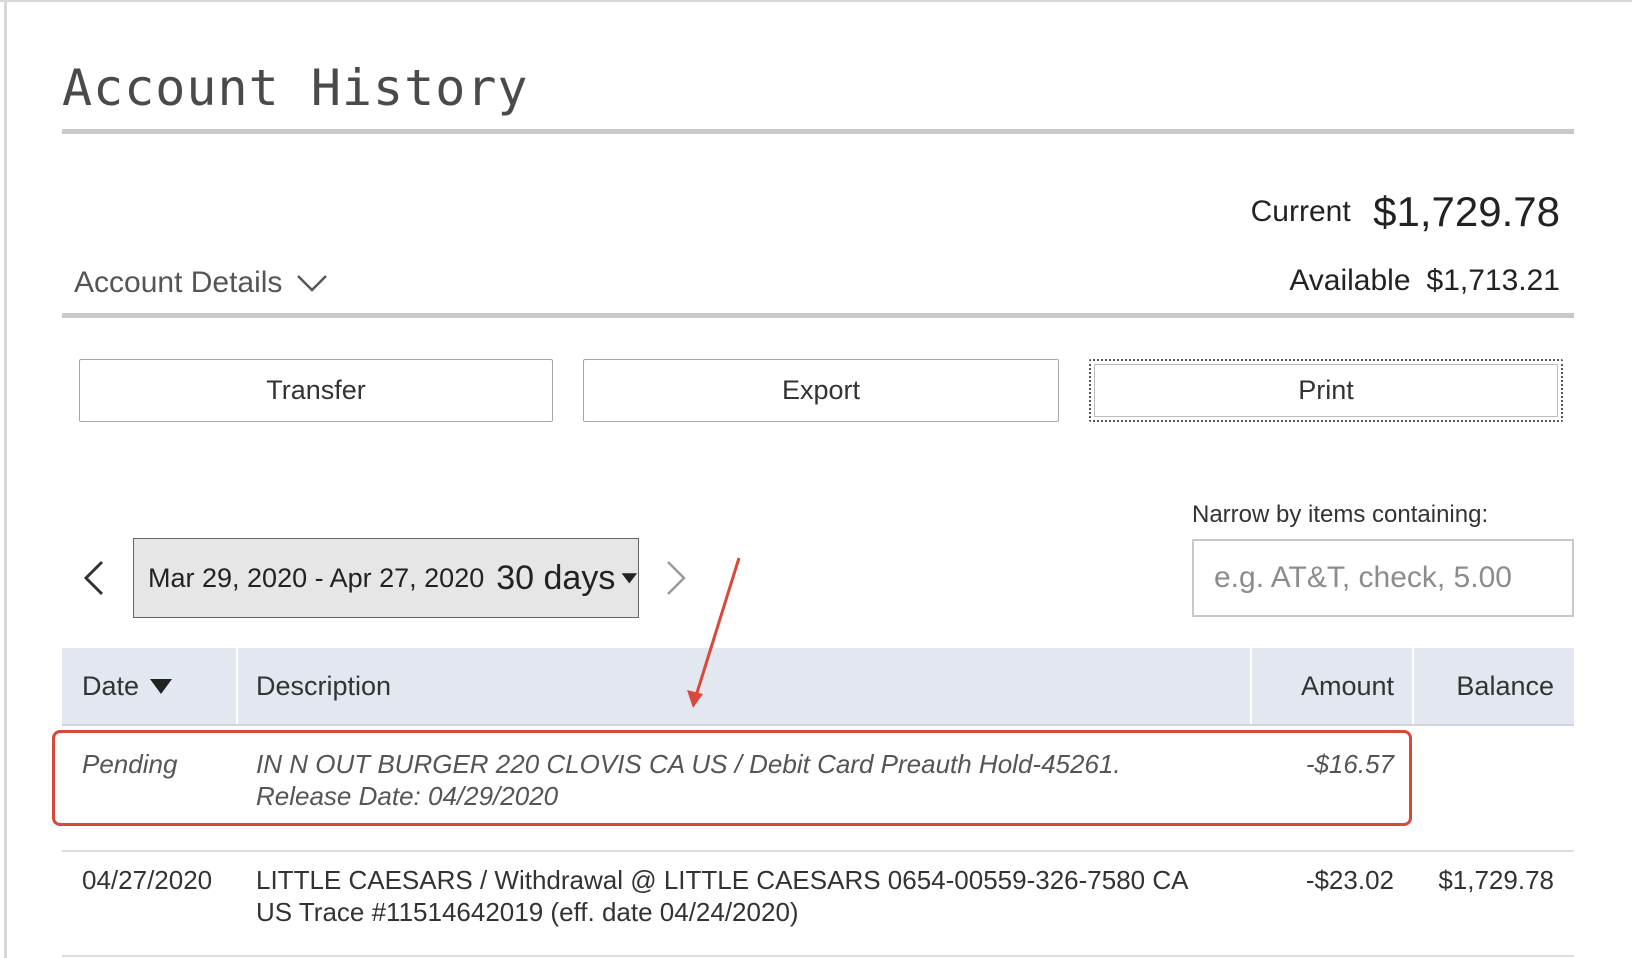  Describe the element at coordinates (324, 685) in the screenshot. I see `column-header-description: Description` at that location.